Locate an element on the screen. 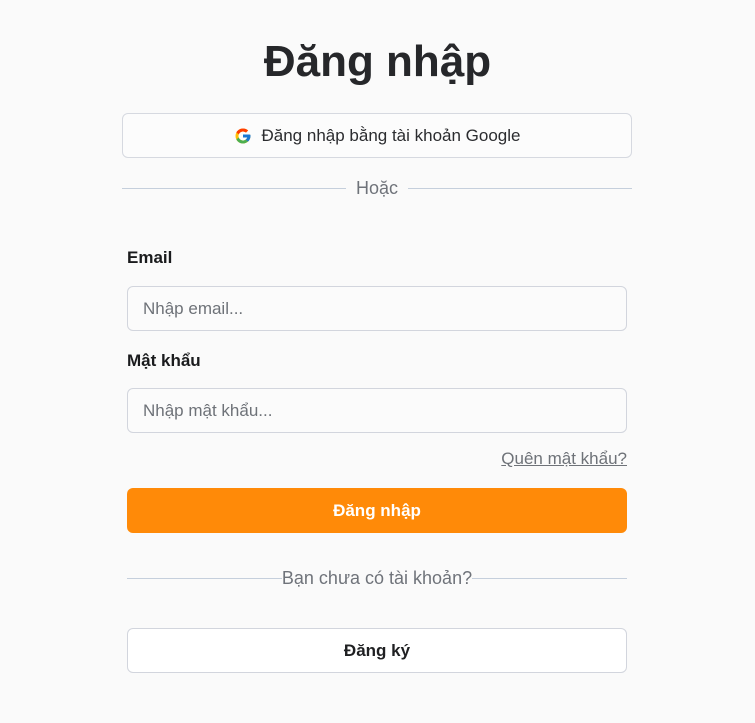 The image size is (755, 723). password-input is located at coordinates (377, 410).